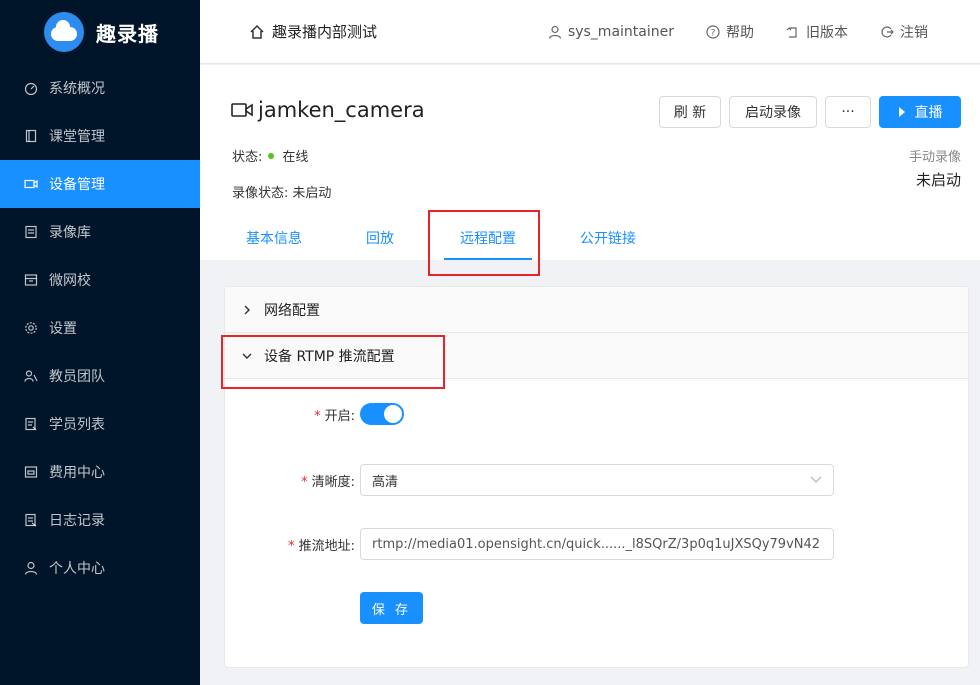 The width and height of the screenshot is (980, 685). I want to click on sidebar-item-label: 录像库, so click(70, 233).